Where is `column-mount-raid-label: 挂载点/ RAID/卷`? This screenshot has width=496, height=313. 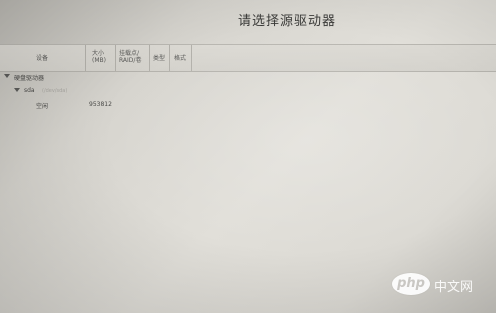 column-mount-raid-label: 挂载点/ RAID/卷 is located at coordinates (130, 57).